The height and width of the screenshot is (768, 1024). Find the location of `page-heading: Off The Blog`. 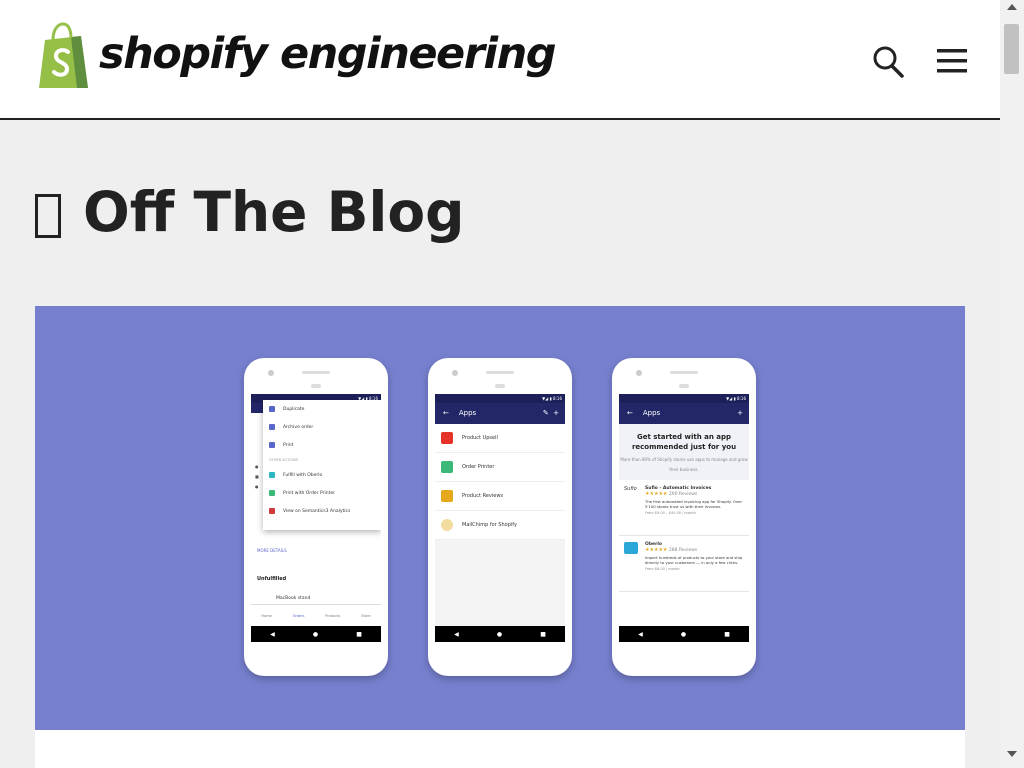

page-heading: Off The Blog is located at coordinates (250, 212).